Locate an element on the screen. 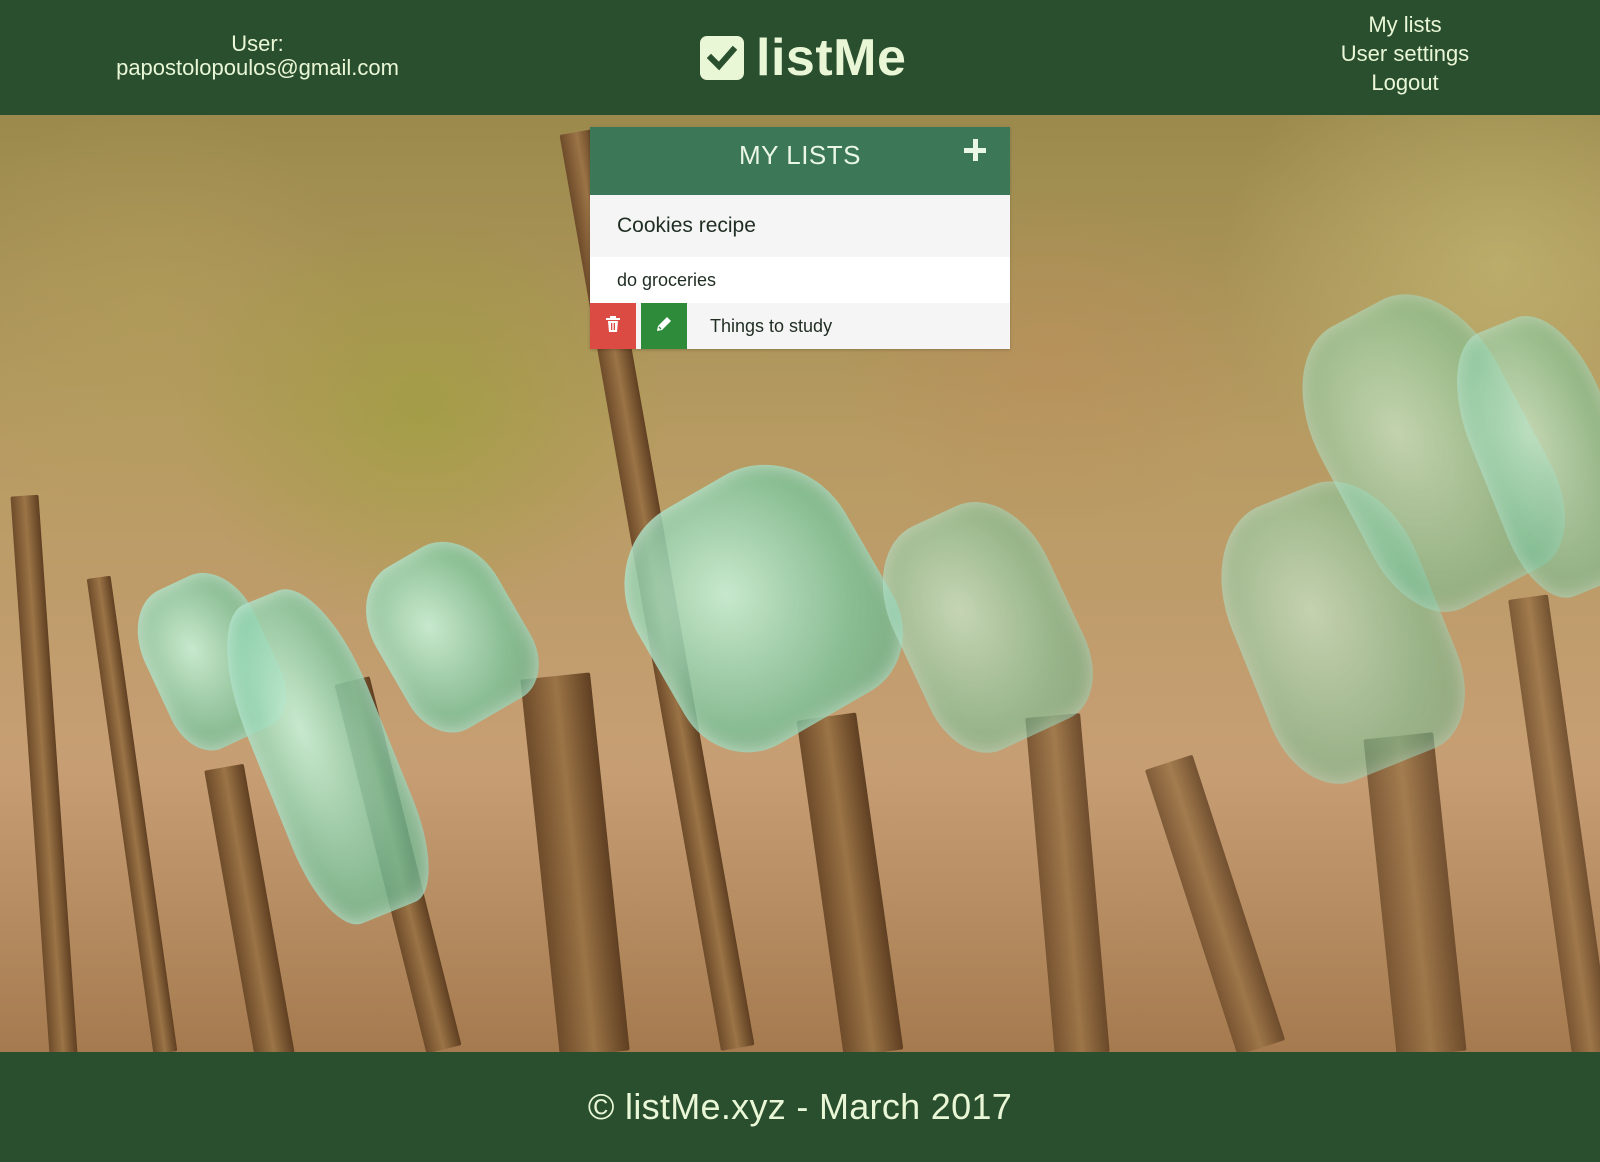  page-footer: © listMe.xyz - March 2017 is located at coordinates (800, 1107).